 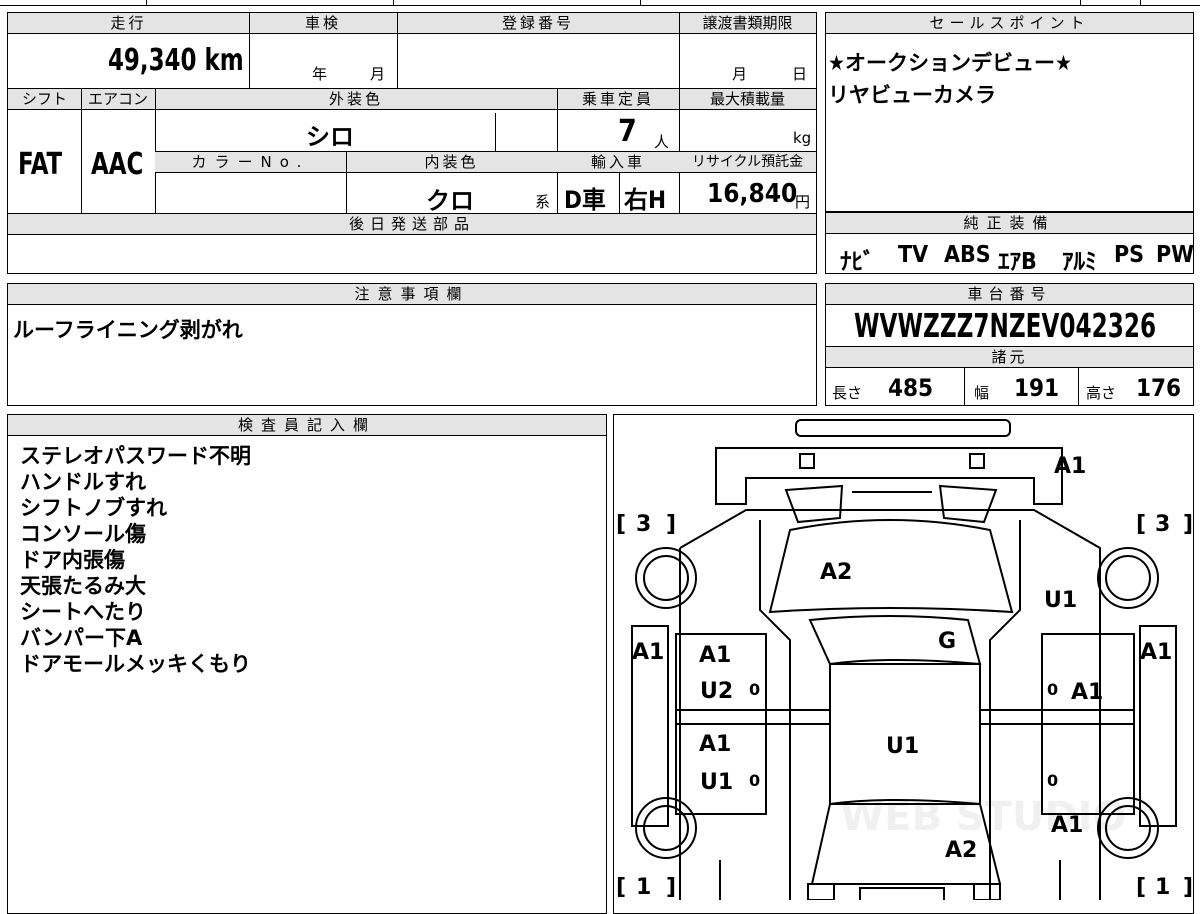 What do you see at coordinates (585, 200) in the screenshot?
I see `import-type: D車` at bounding box center [585, 200].